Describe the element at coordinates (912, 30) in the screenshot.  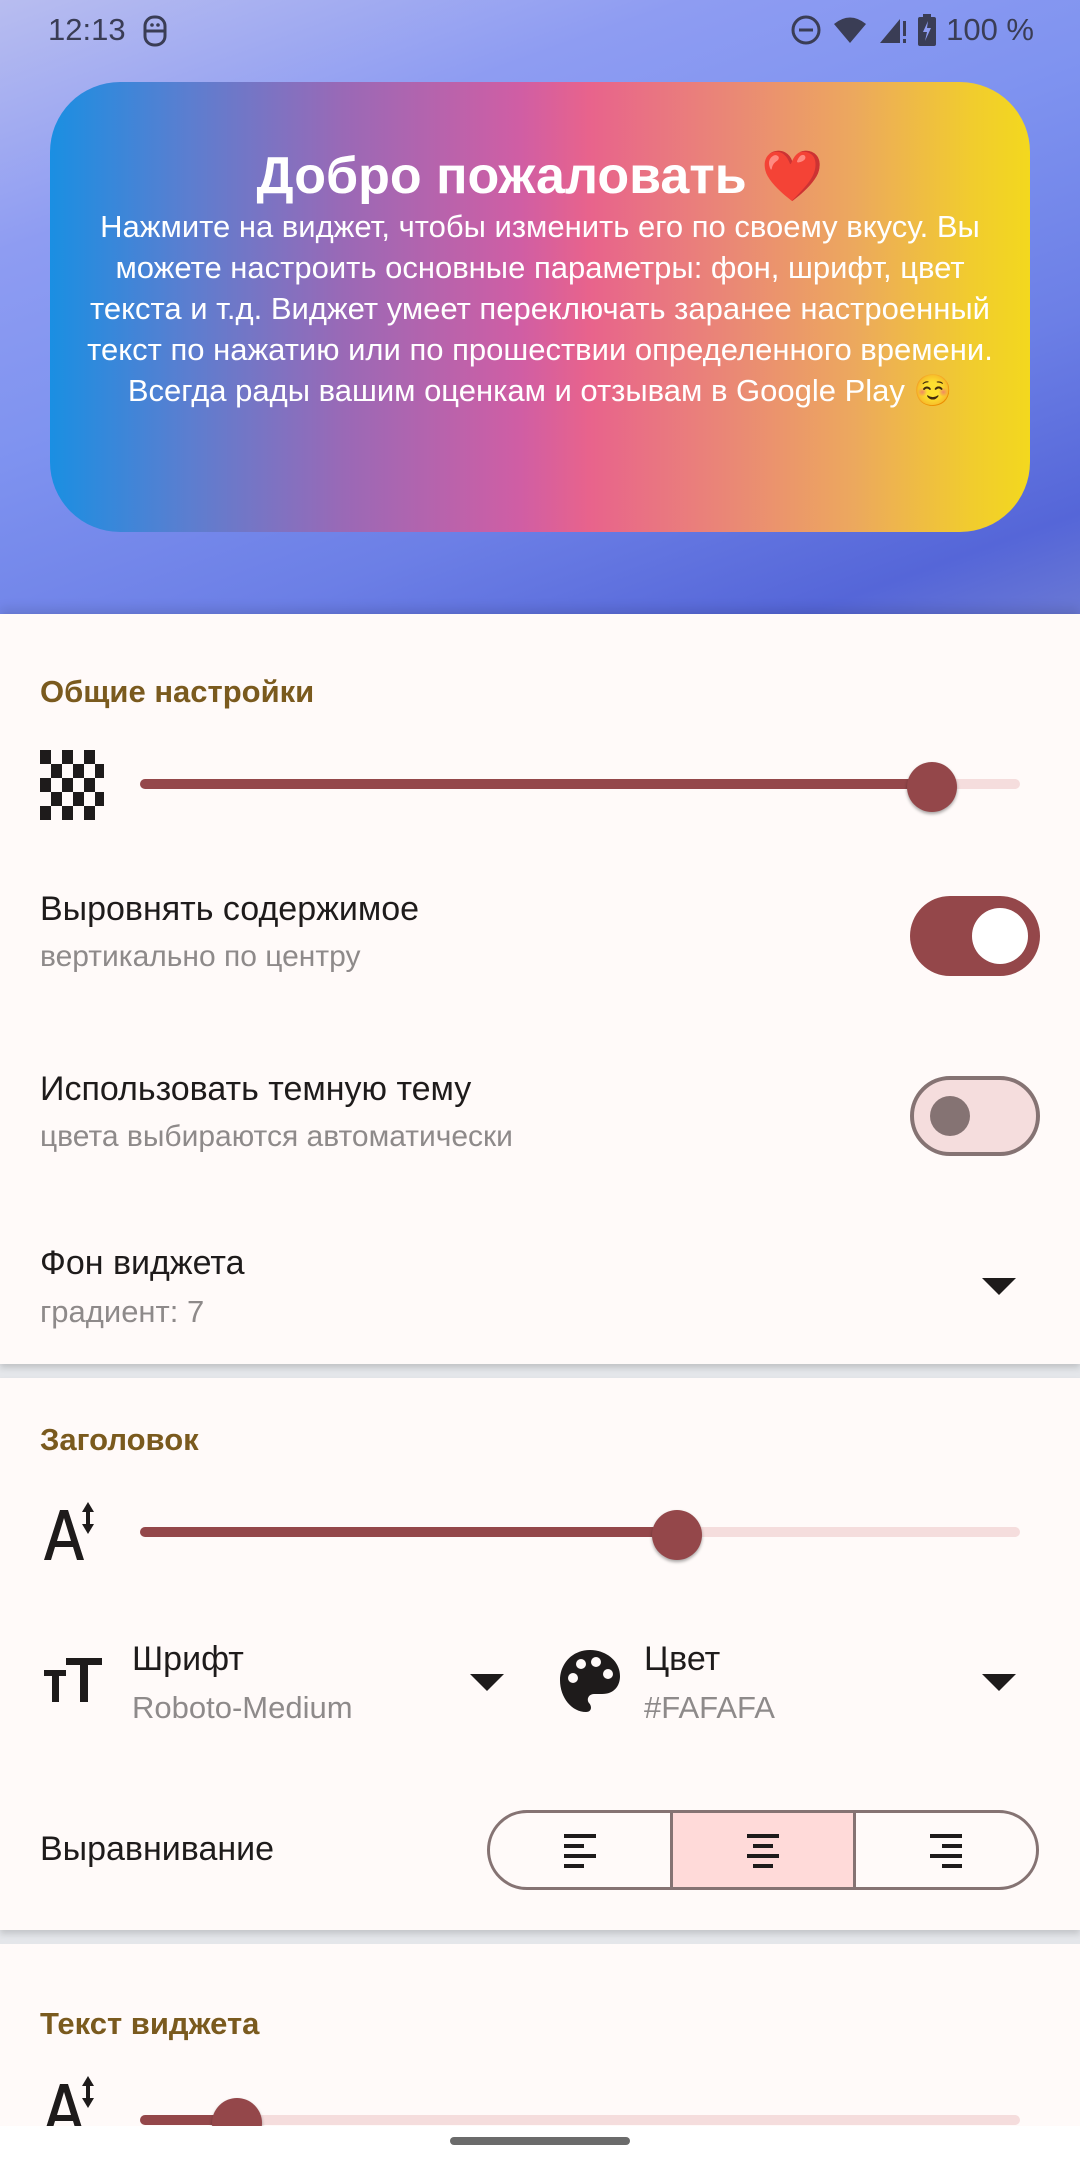
I see `status-icons: 100 %` at that location.